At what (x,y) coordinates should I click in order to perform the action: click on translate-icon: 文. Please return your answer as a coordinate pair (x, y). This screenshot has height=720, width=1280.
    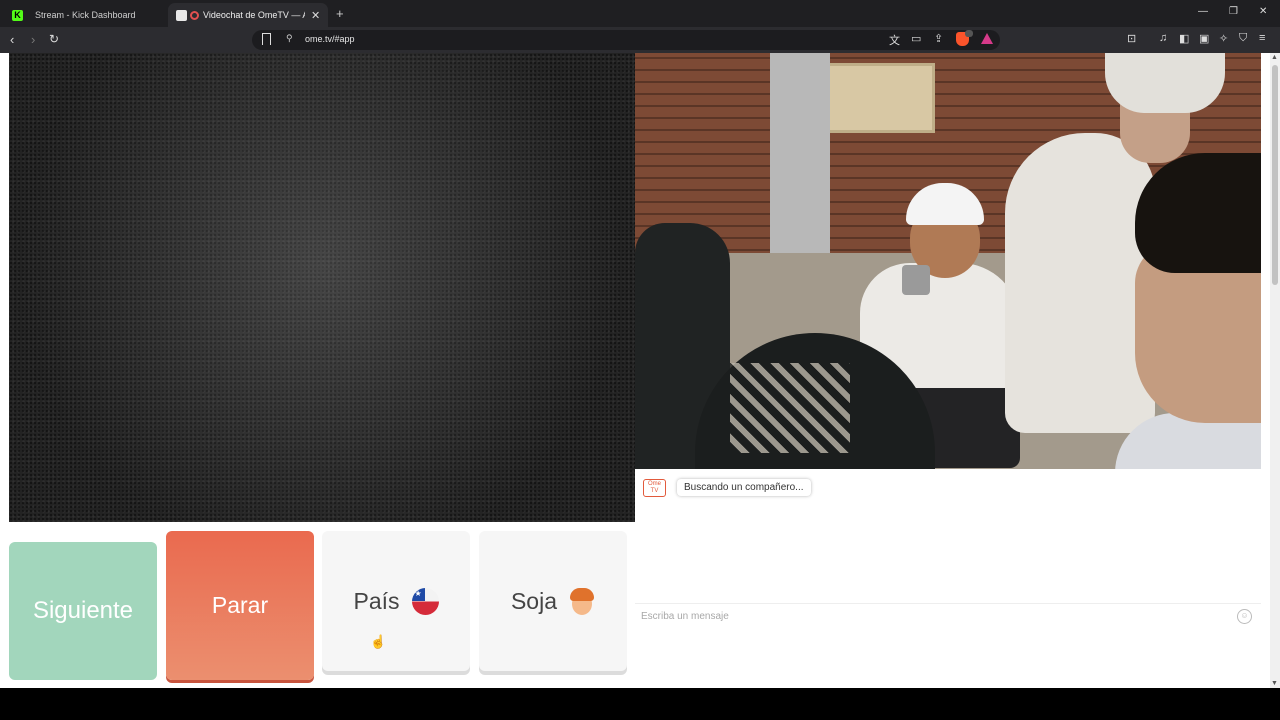
    Looking at the image, I should click on (894, 40).